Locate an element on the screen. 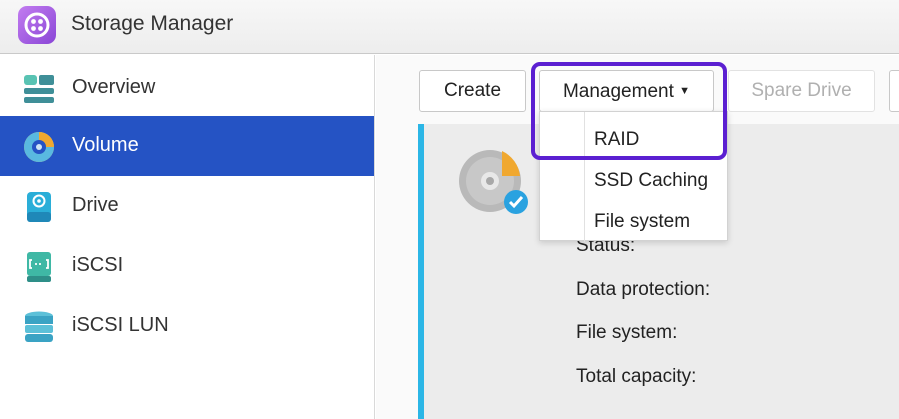  sidebar-item-label: iSCSI LUN is located at coordinates (120, 325).